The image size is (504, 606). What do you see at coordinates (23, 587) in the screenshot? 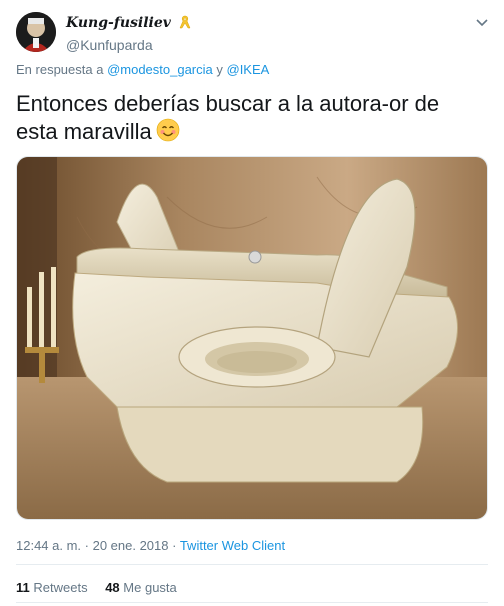
I see `retweets-count: 11` at bounding box center [23, 587].